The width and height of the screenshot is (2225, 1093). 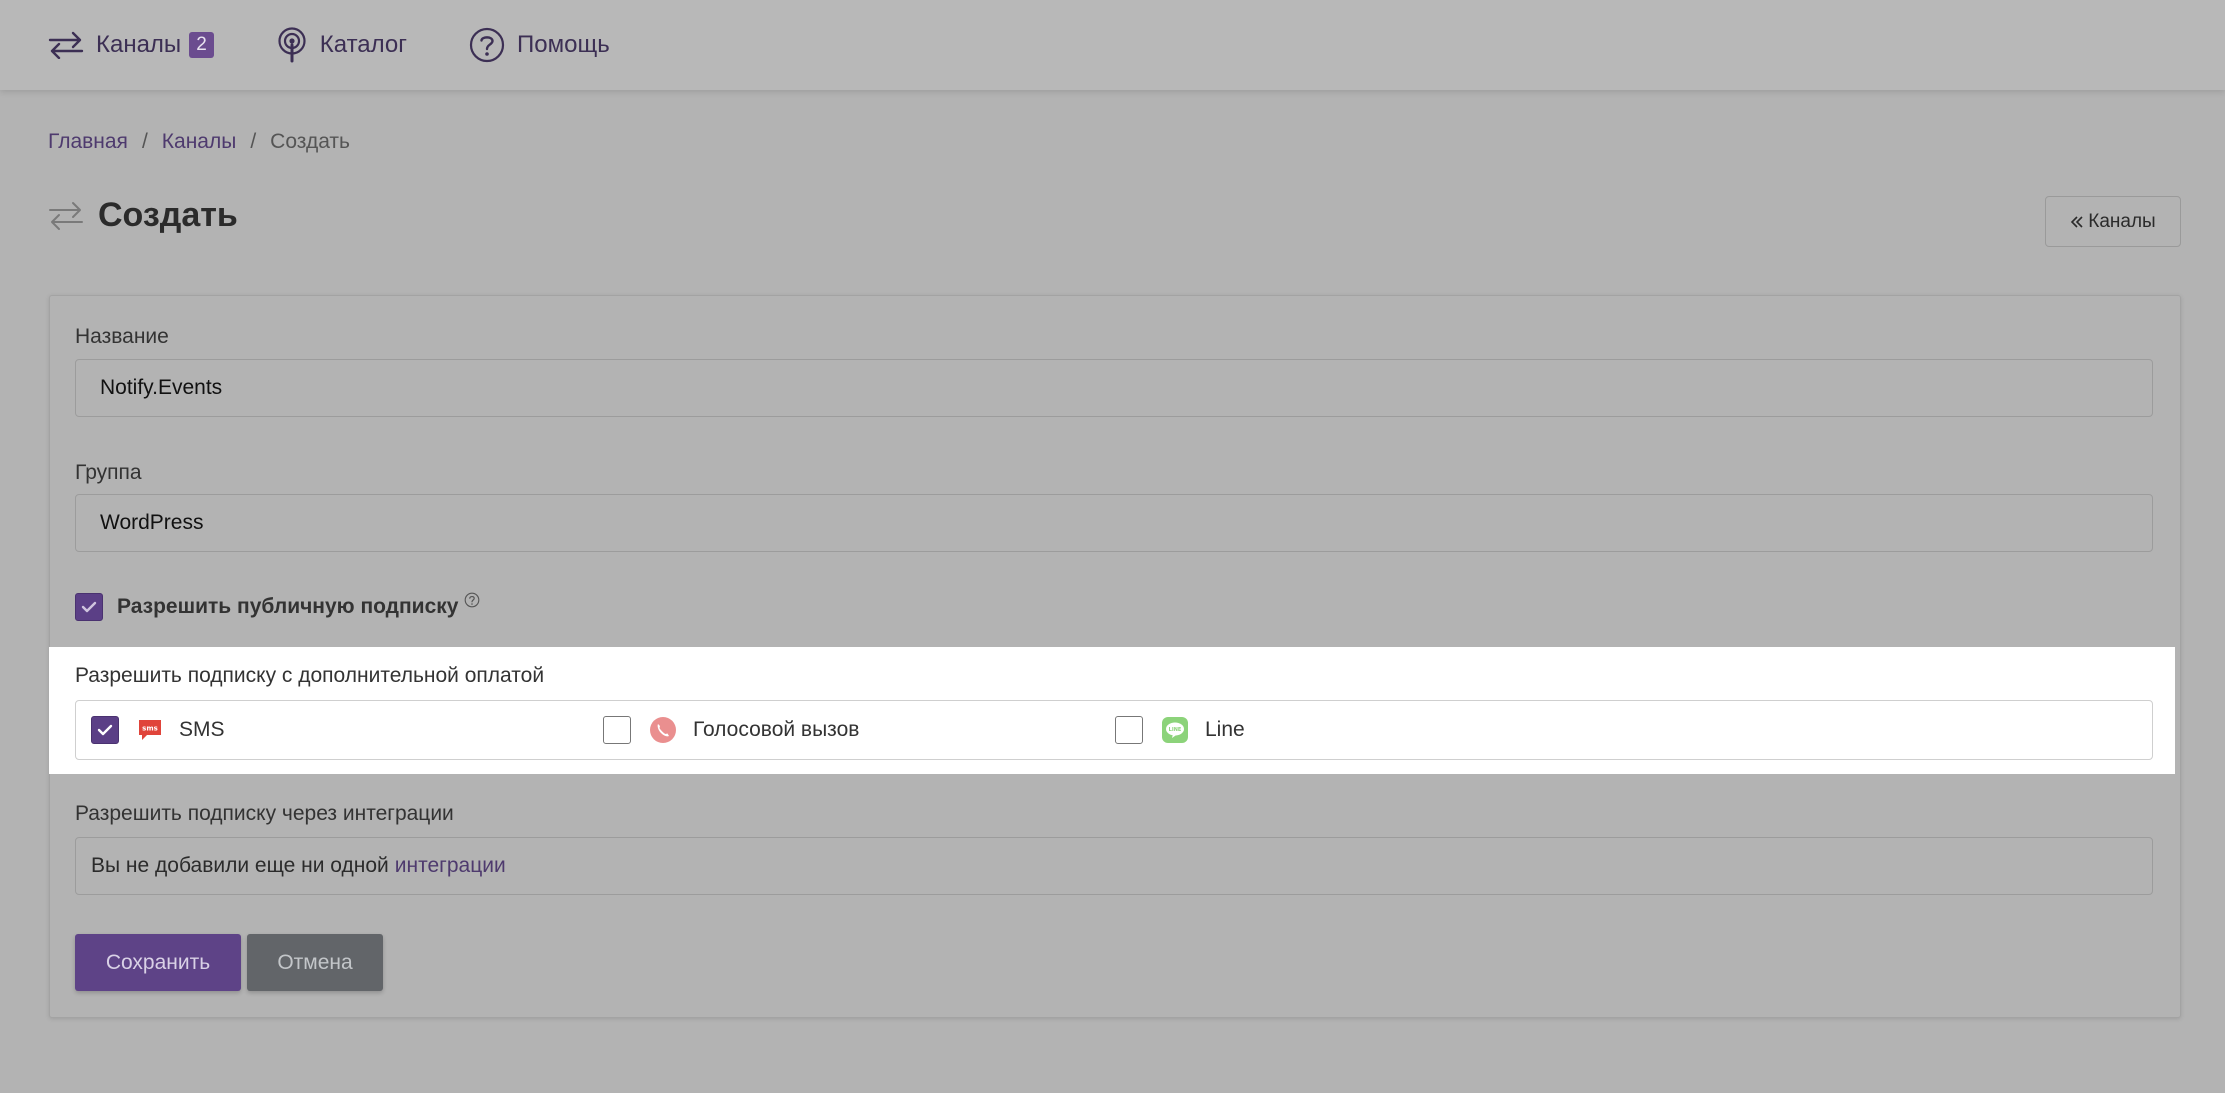 What do you see at coordinates (617, 730) in the screenshot?
I see `voice-call-checkbox` at bounding box center [617, 730].